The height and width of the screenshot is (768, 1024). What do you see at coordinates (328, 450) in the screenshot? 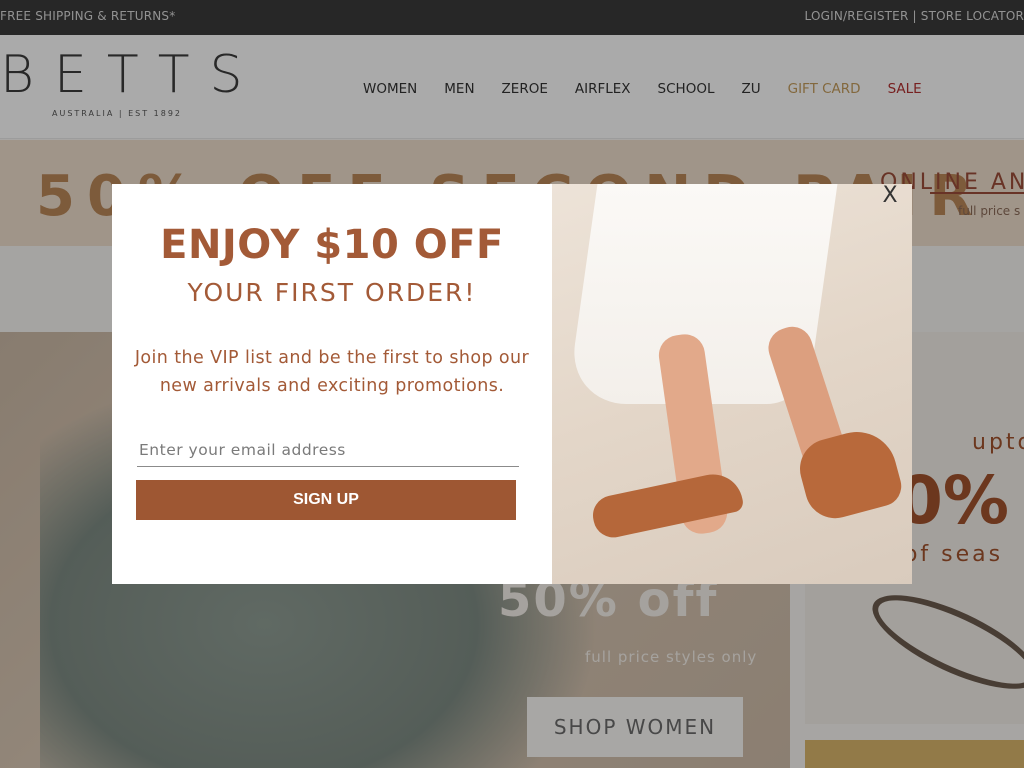
I see `email-field` at bounding box center [328, 450].